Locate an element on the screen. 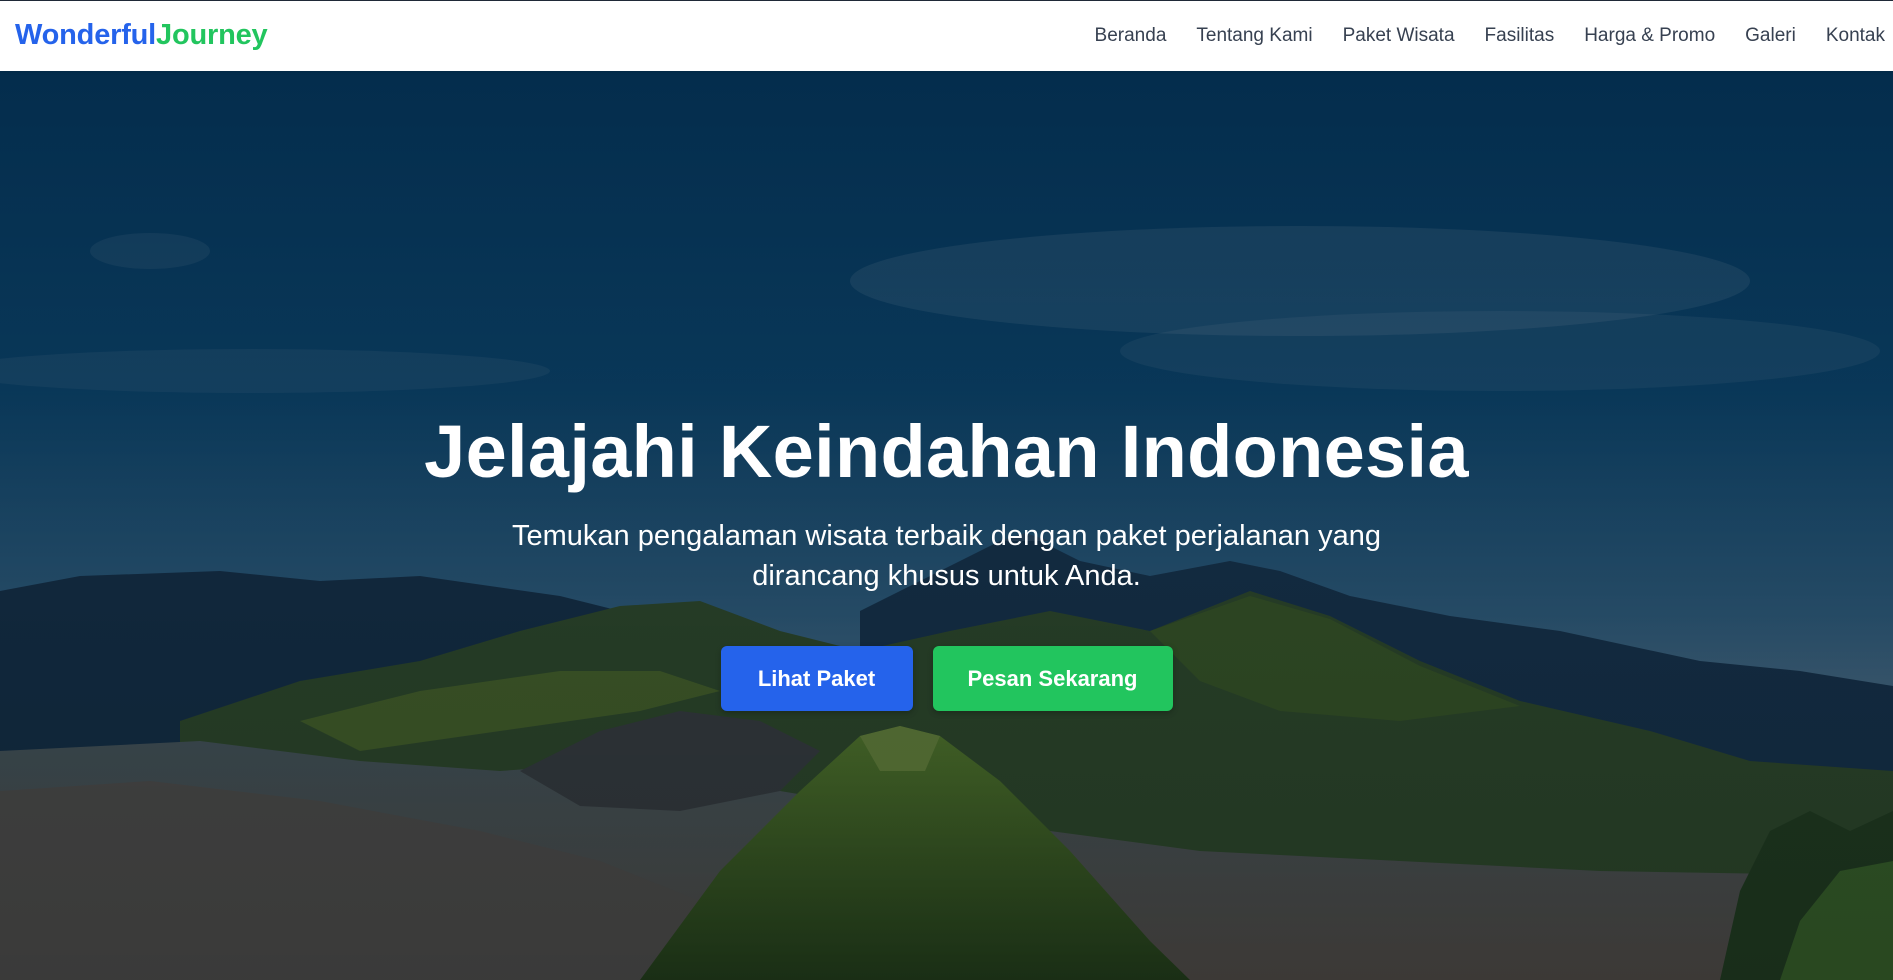 This screenshot has width=1893, height=980. nav-link-galeri: Galeri is located at coordinates (1770, 36).